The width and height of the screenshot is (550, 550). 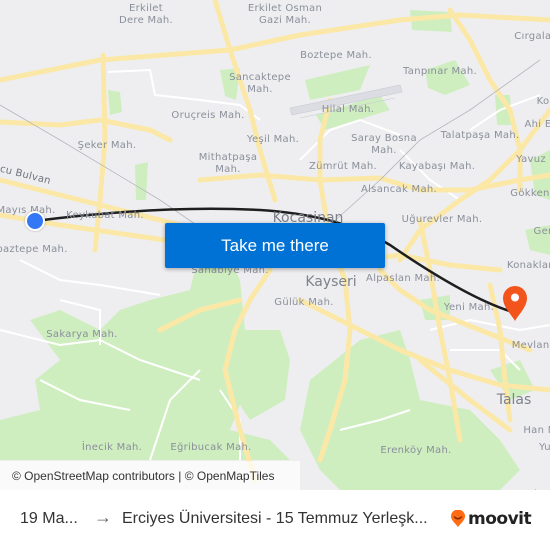 I want to click on map-label-yesil: Yeşil Mah., so click(x=273, y=139).